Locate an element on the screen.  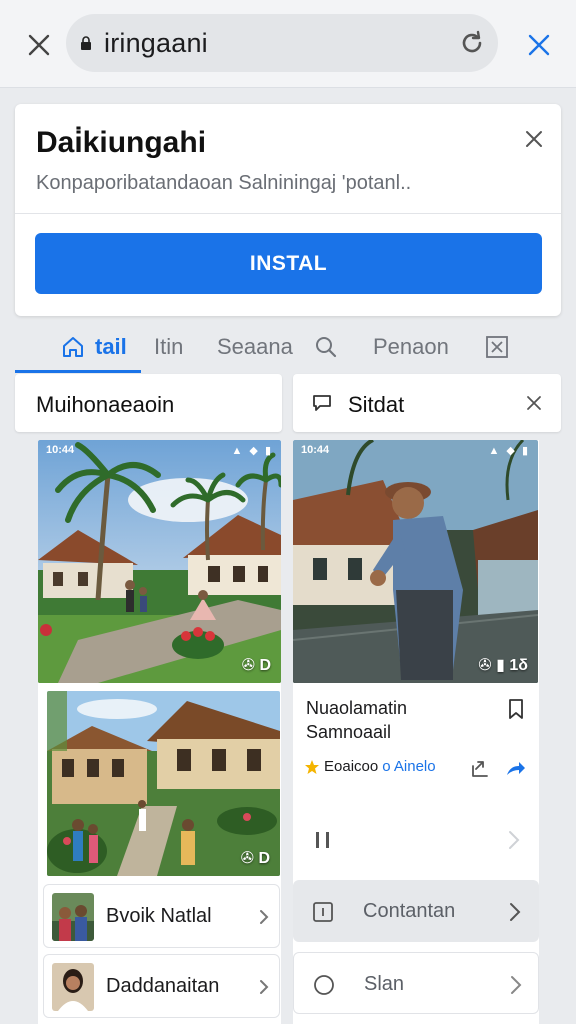
tab-label: Seaana is located at coordinates (255, 346).